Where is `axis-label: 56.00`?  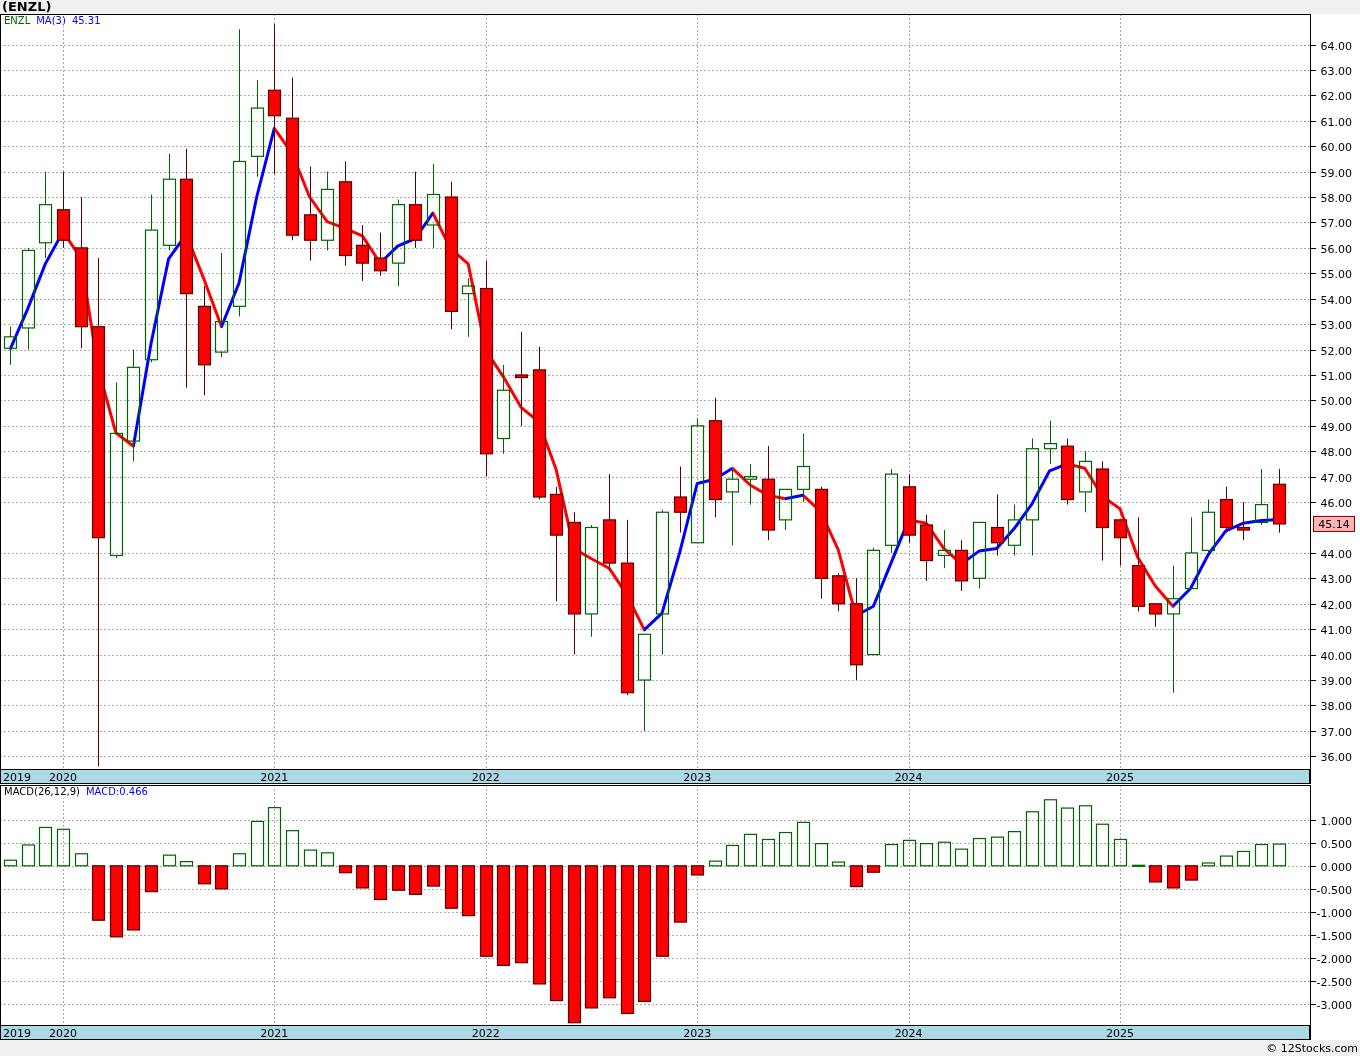
axis-label: 56.00 is located at coordinates (1336, 249).